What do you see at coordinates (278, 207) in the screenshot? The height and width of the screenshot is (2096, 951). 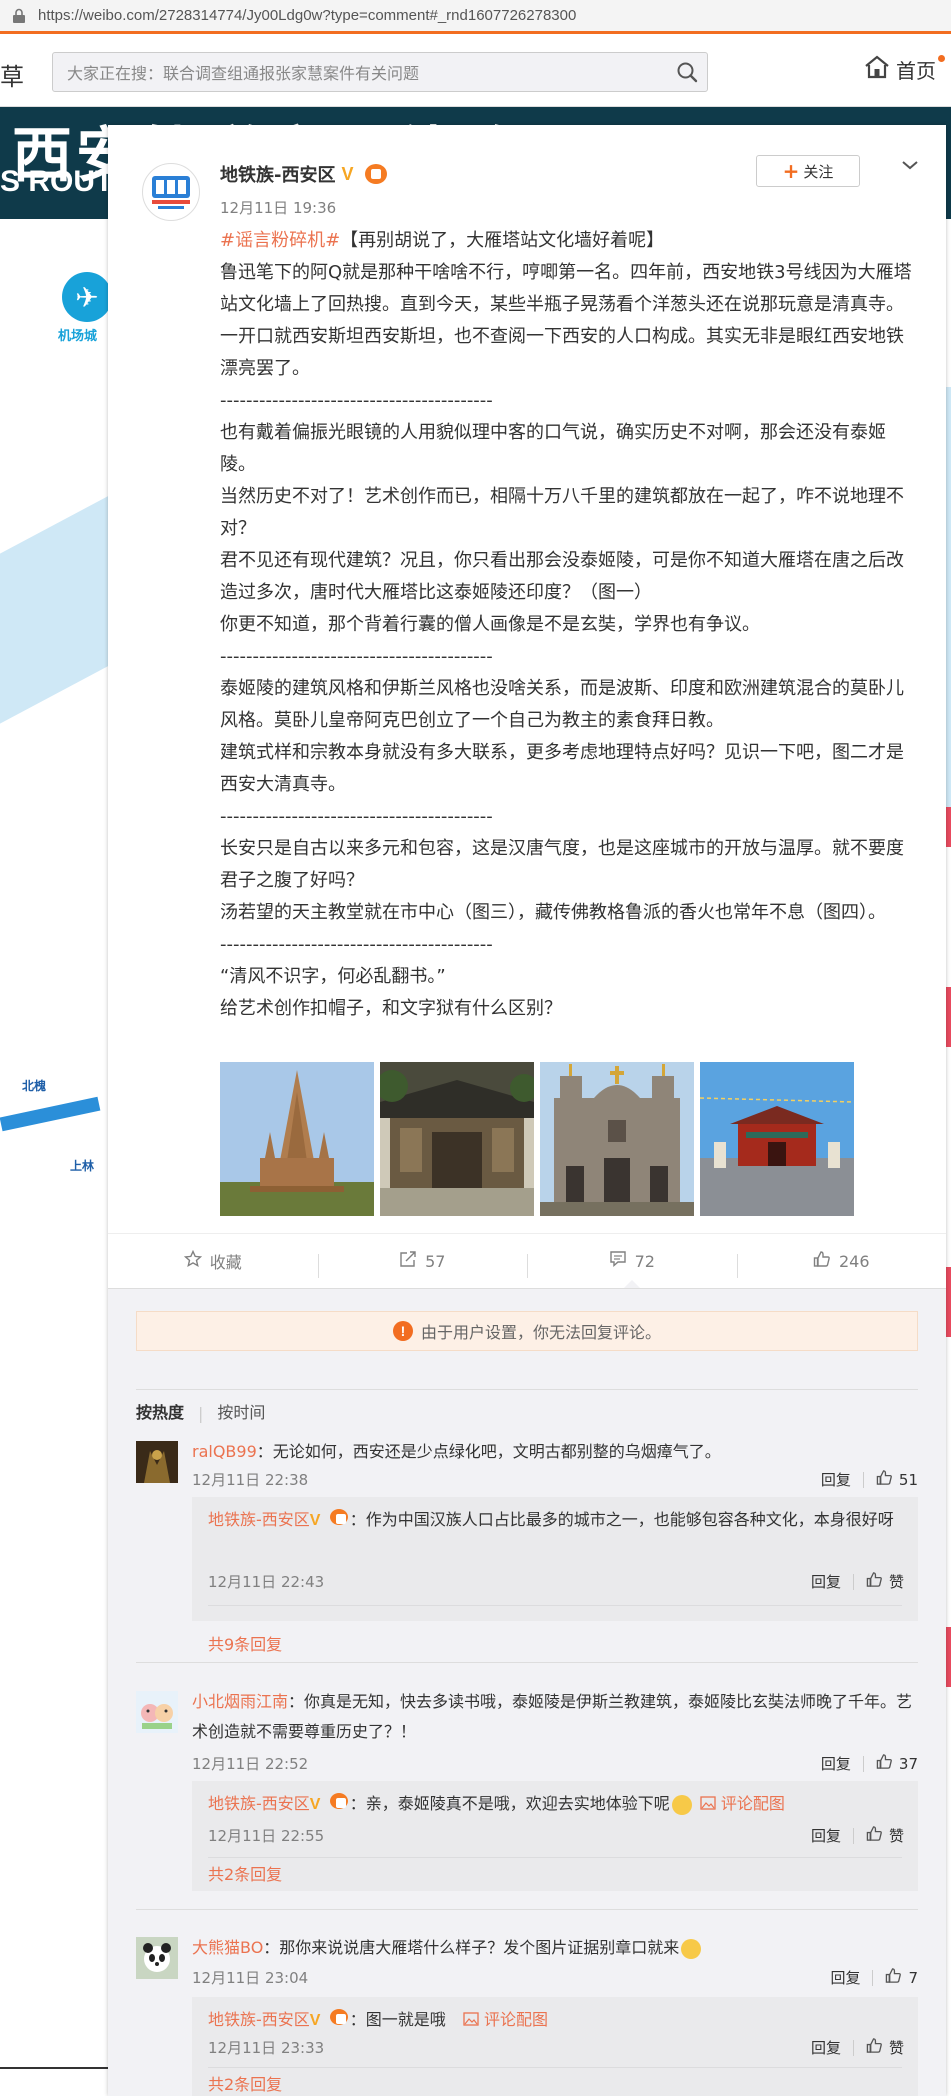 I see `post-time: 12月11日 19:36` at bounding box center [278, 207].